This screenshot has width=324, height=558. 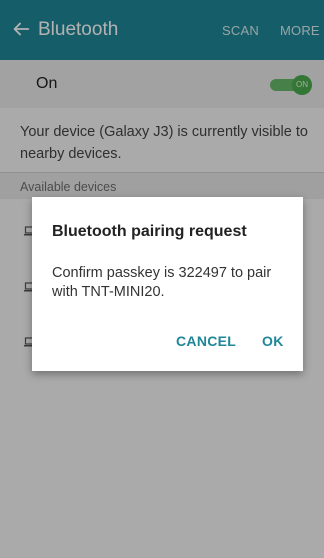 I want to click on dialog-title: Bluetooth pairing request, so click(x=149, y=231).